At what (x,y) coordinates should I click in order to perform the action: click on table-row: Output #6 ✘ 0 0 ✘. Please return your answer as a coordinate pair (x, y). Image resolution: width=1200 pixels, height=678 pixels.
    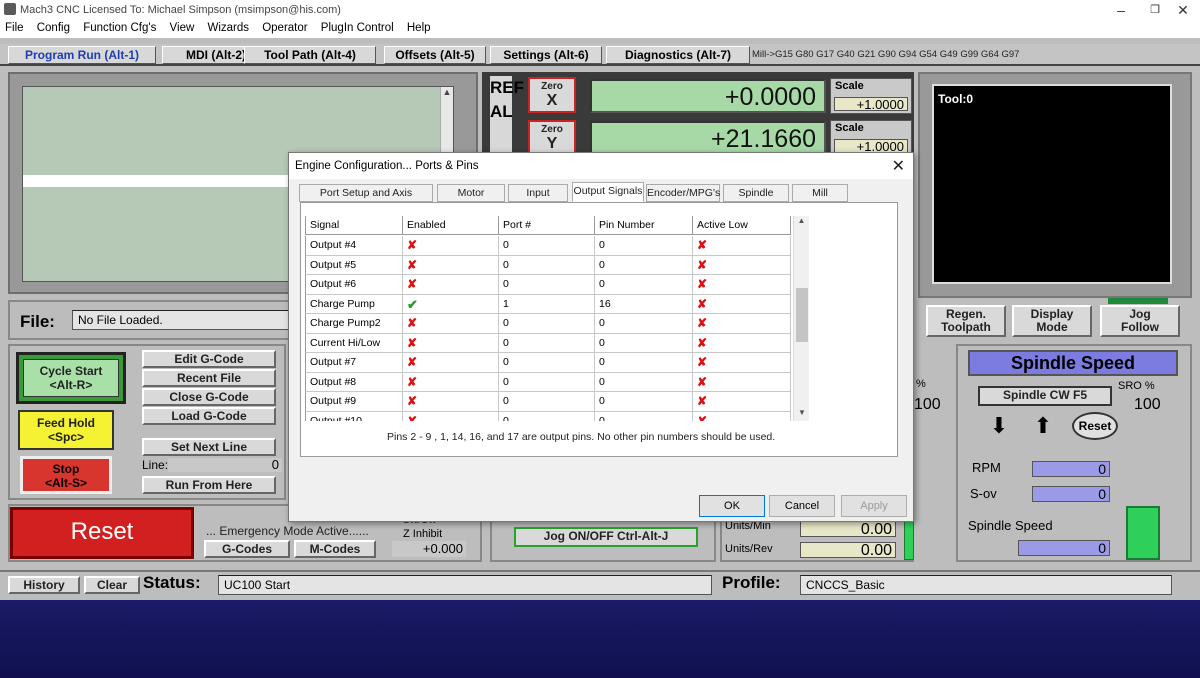
    Looking at the image, I should click on (549, 285).